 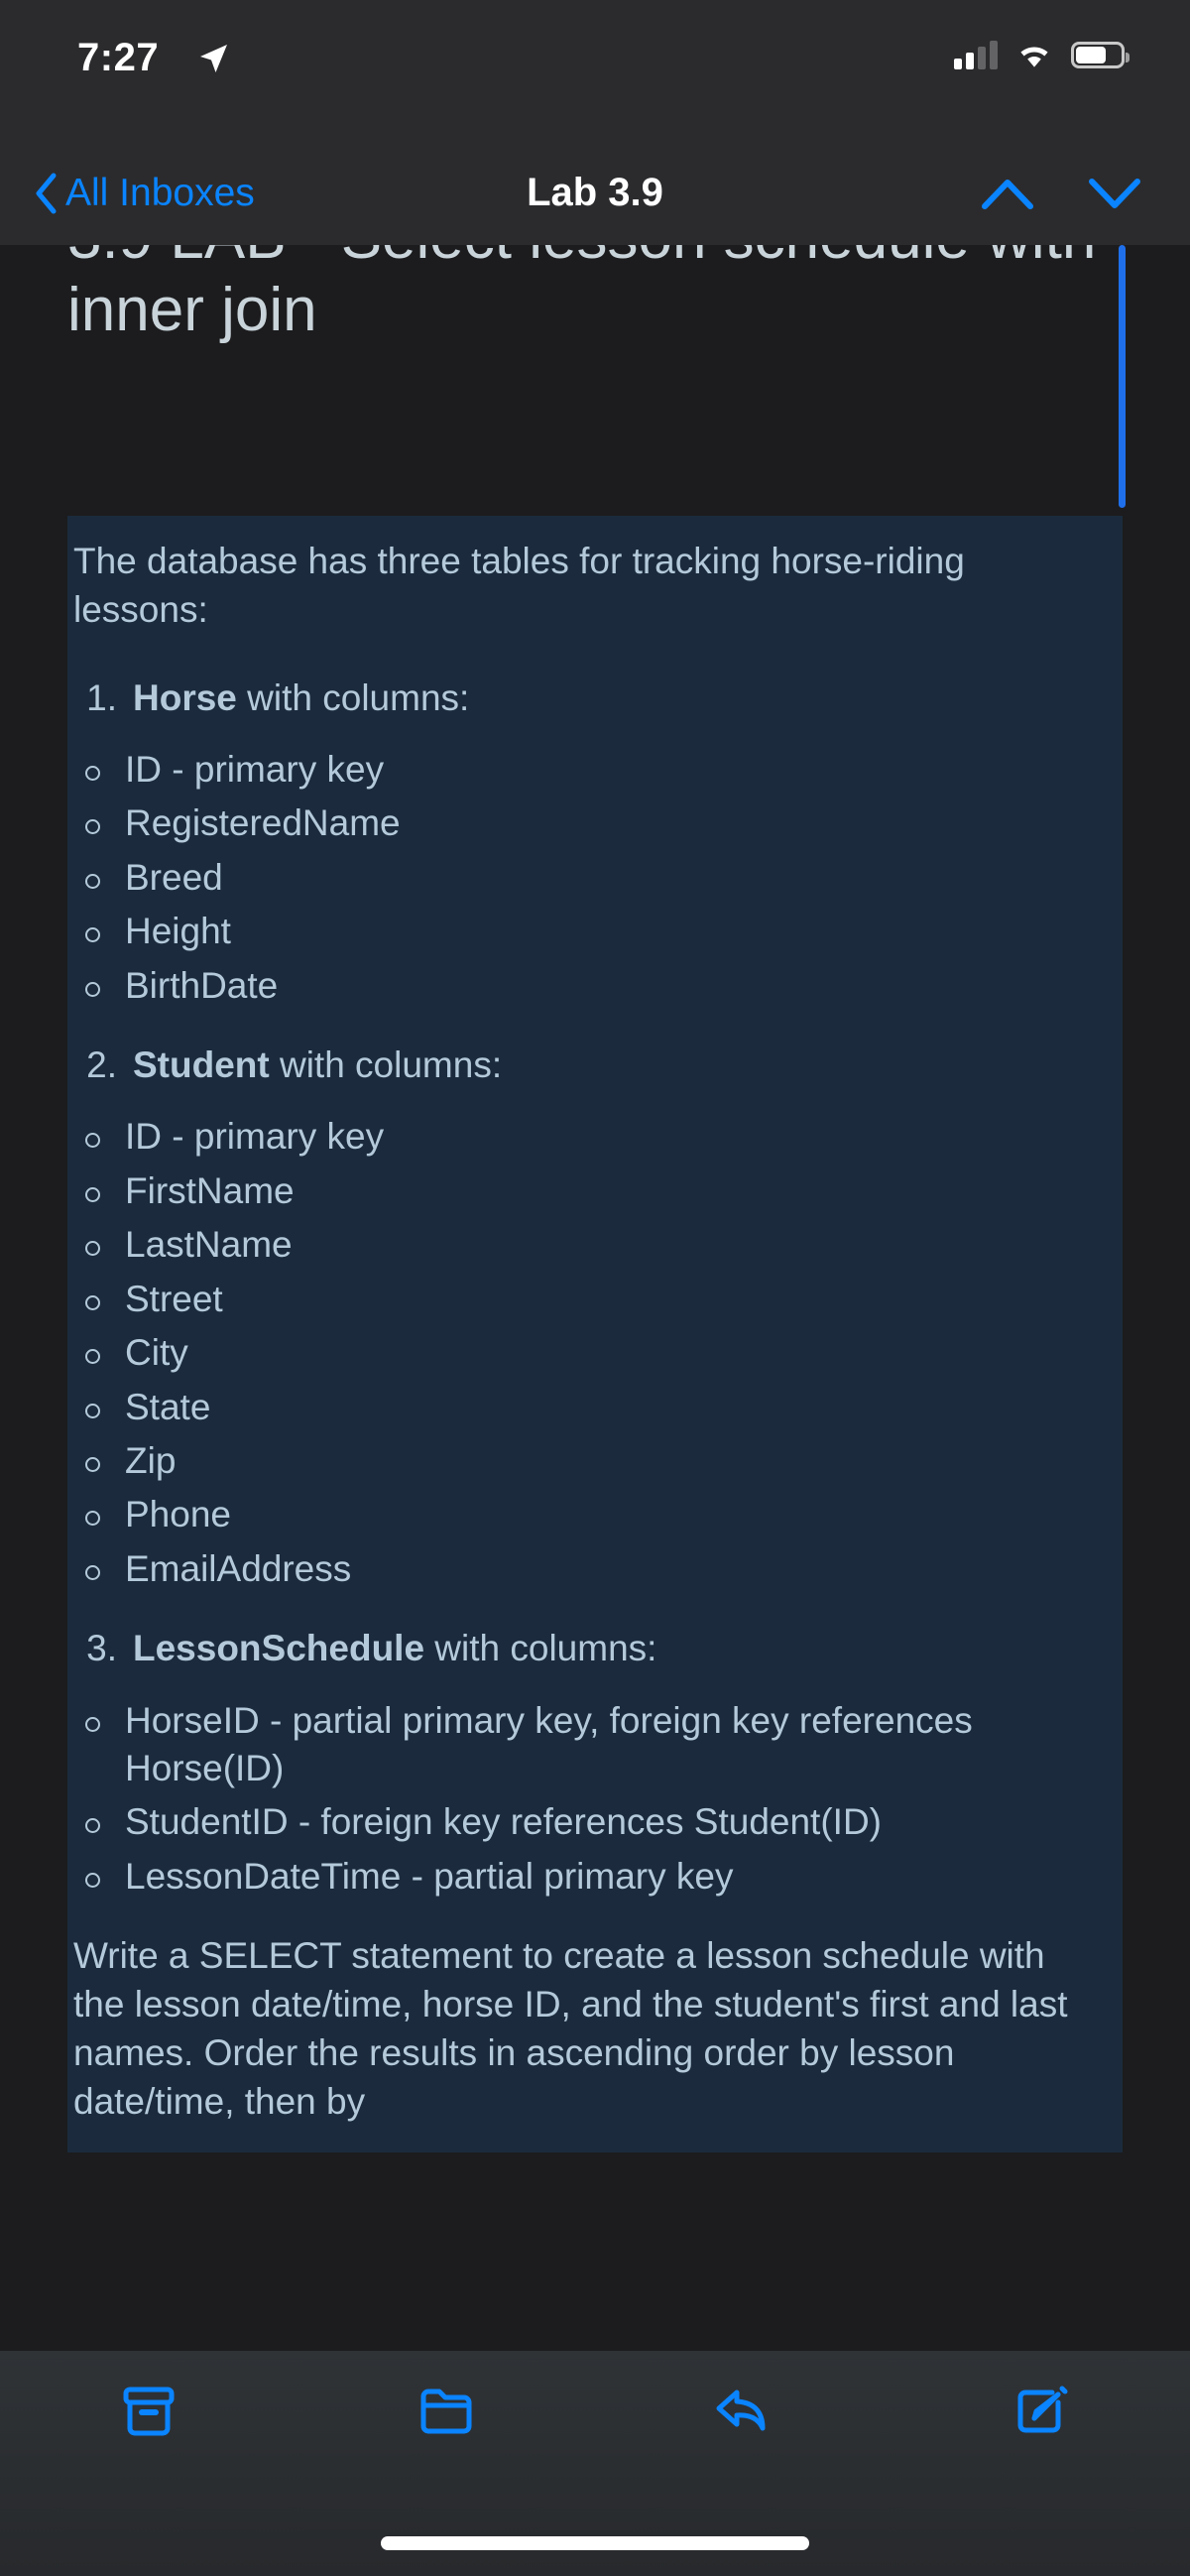 I want to click on list-item: Breed, so click(x=595, y=878).